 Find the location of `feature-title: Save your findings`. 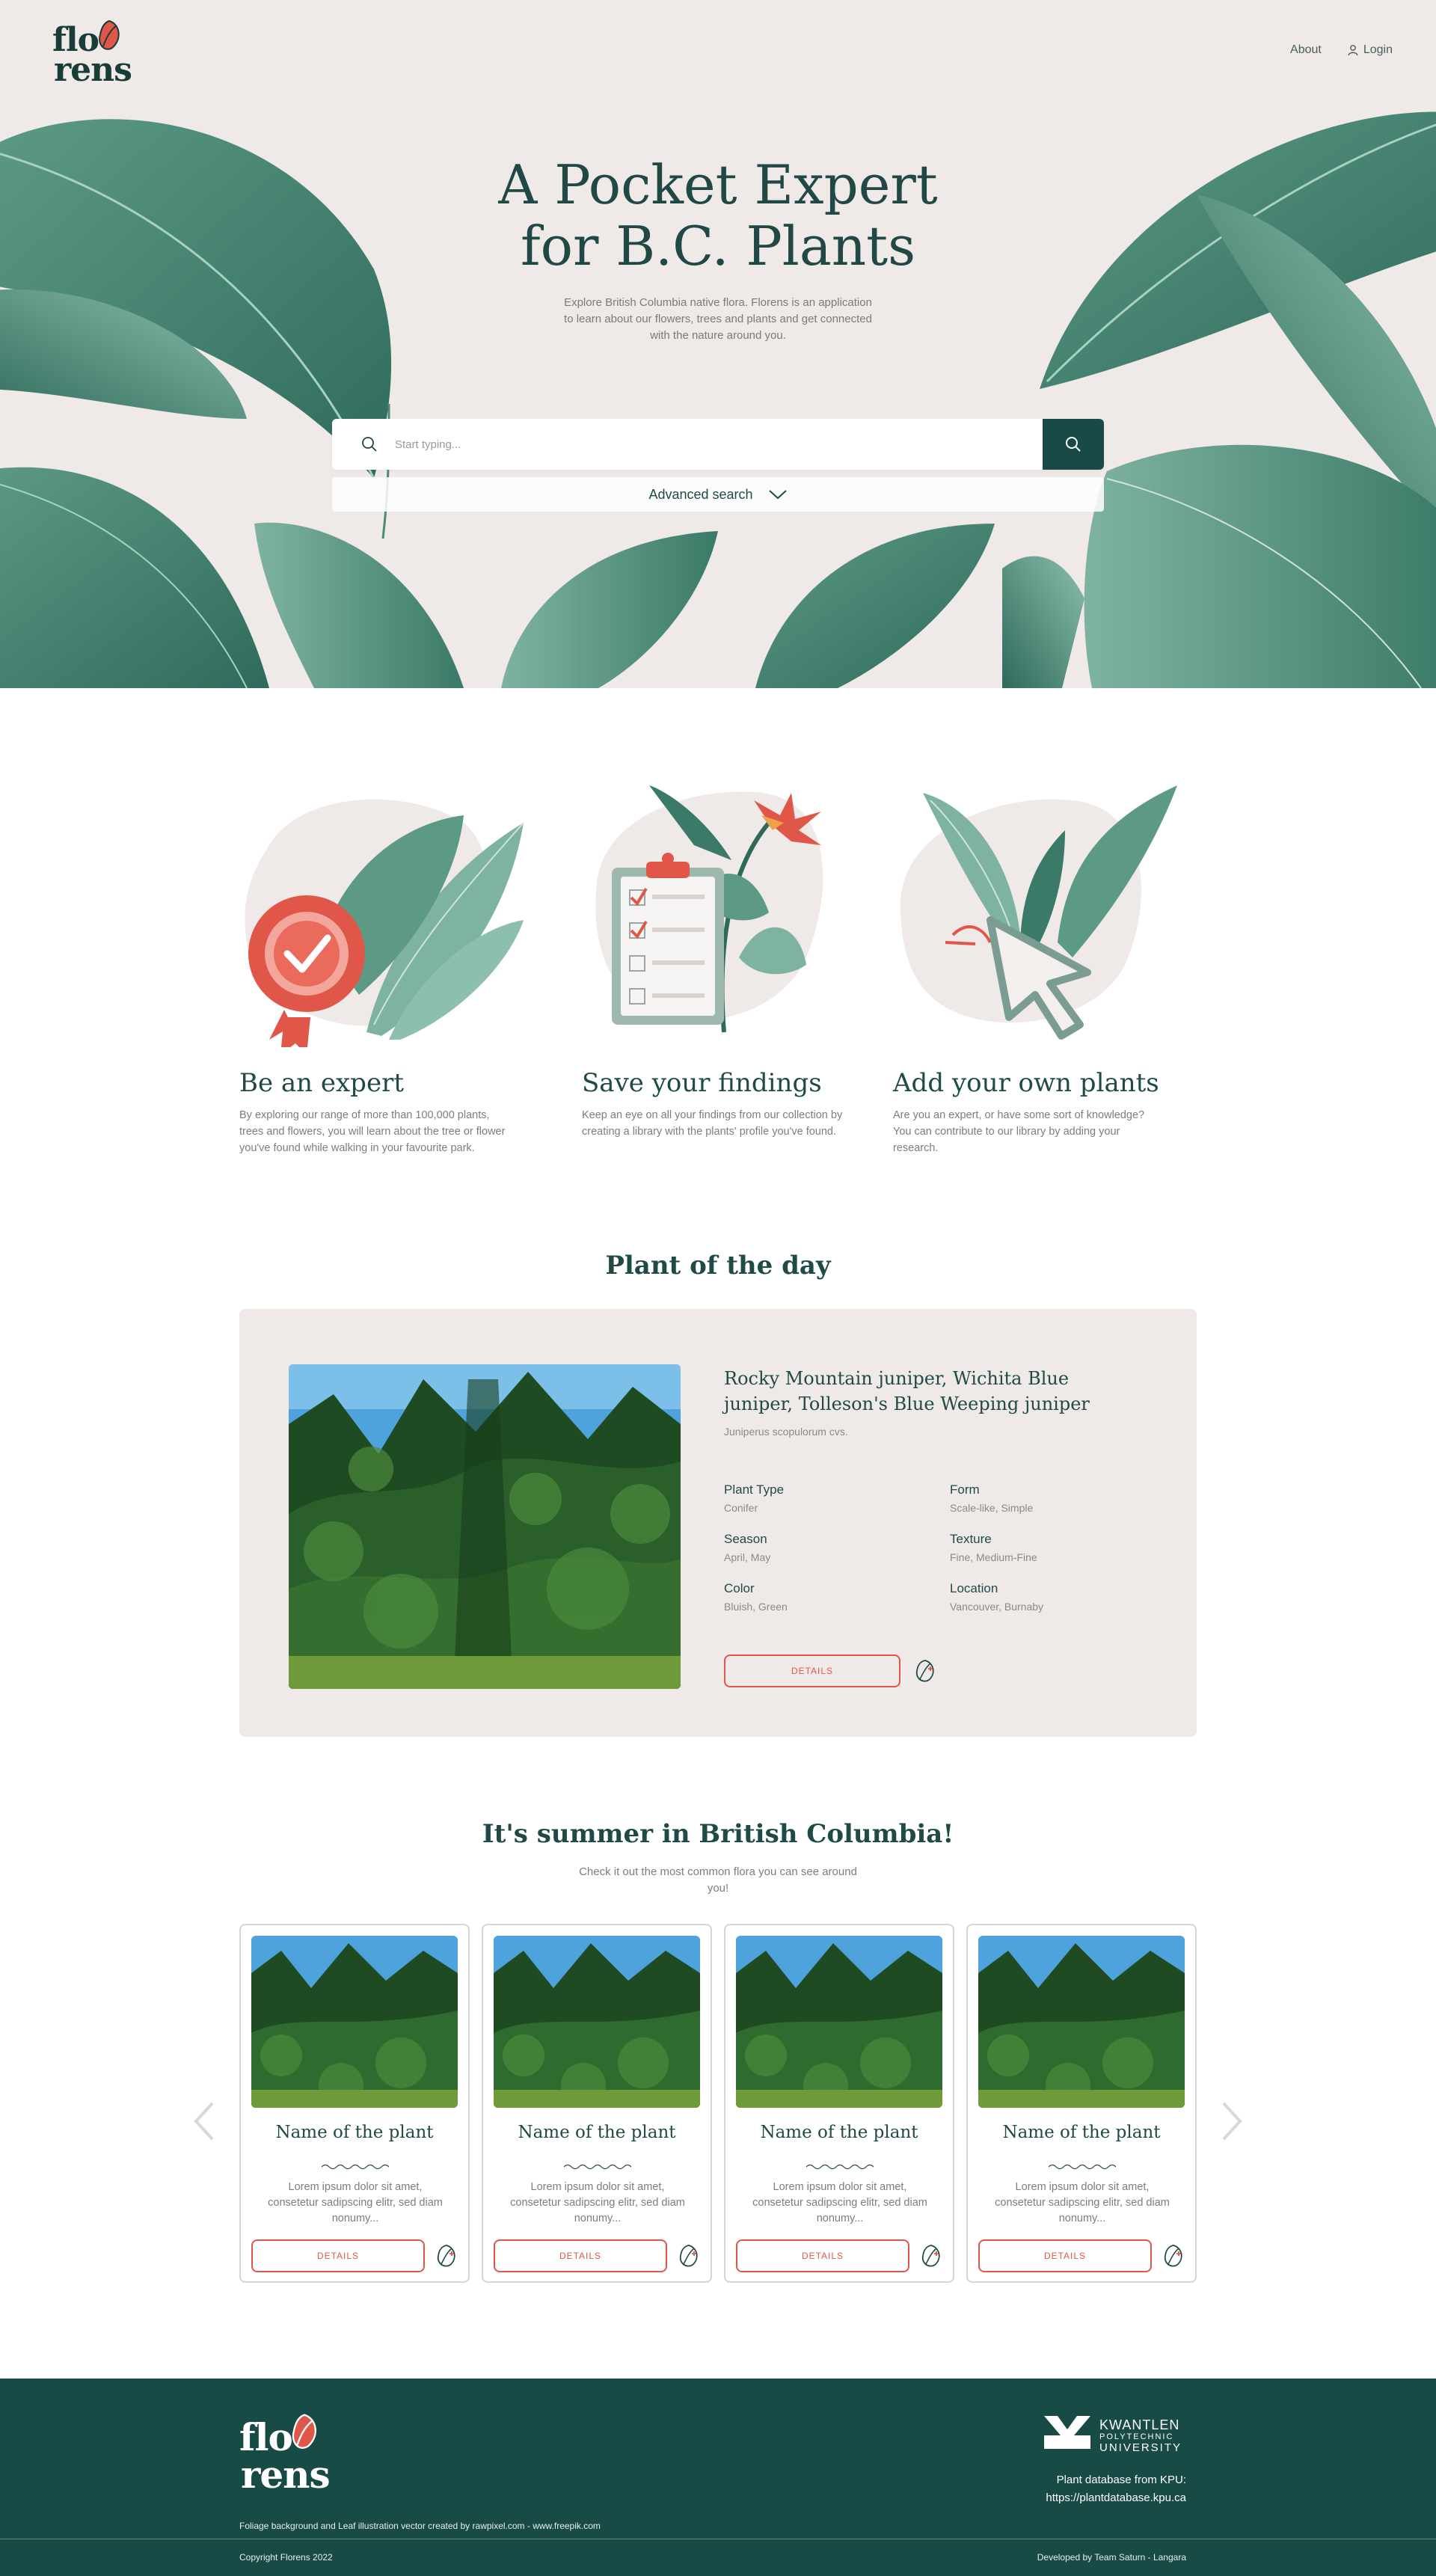

feature-title: Save your findings is located at coordinates (702, 1083).